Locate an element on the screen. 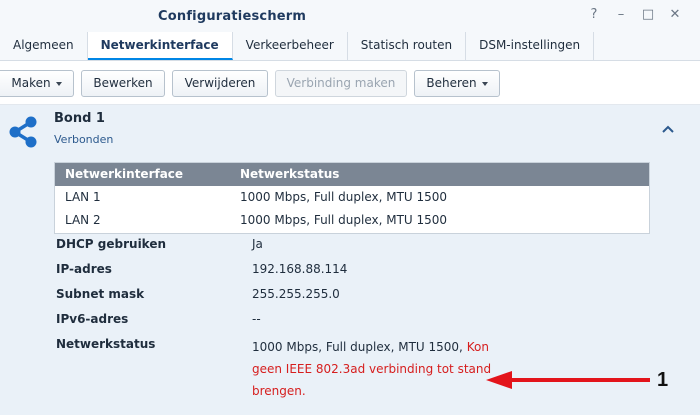  window-controls: ? – □ ✕ is located at coordinates (634, 15).